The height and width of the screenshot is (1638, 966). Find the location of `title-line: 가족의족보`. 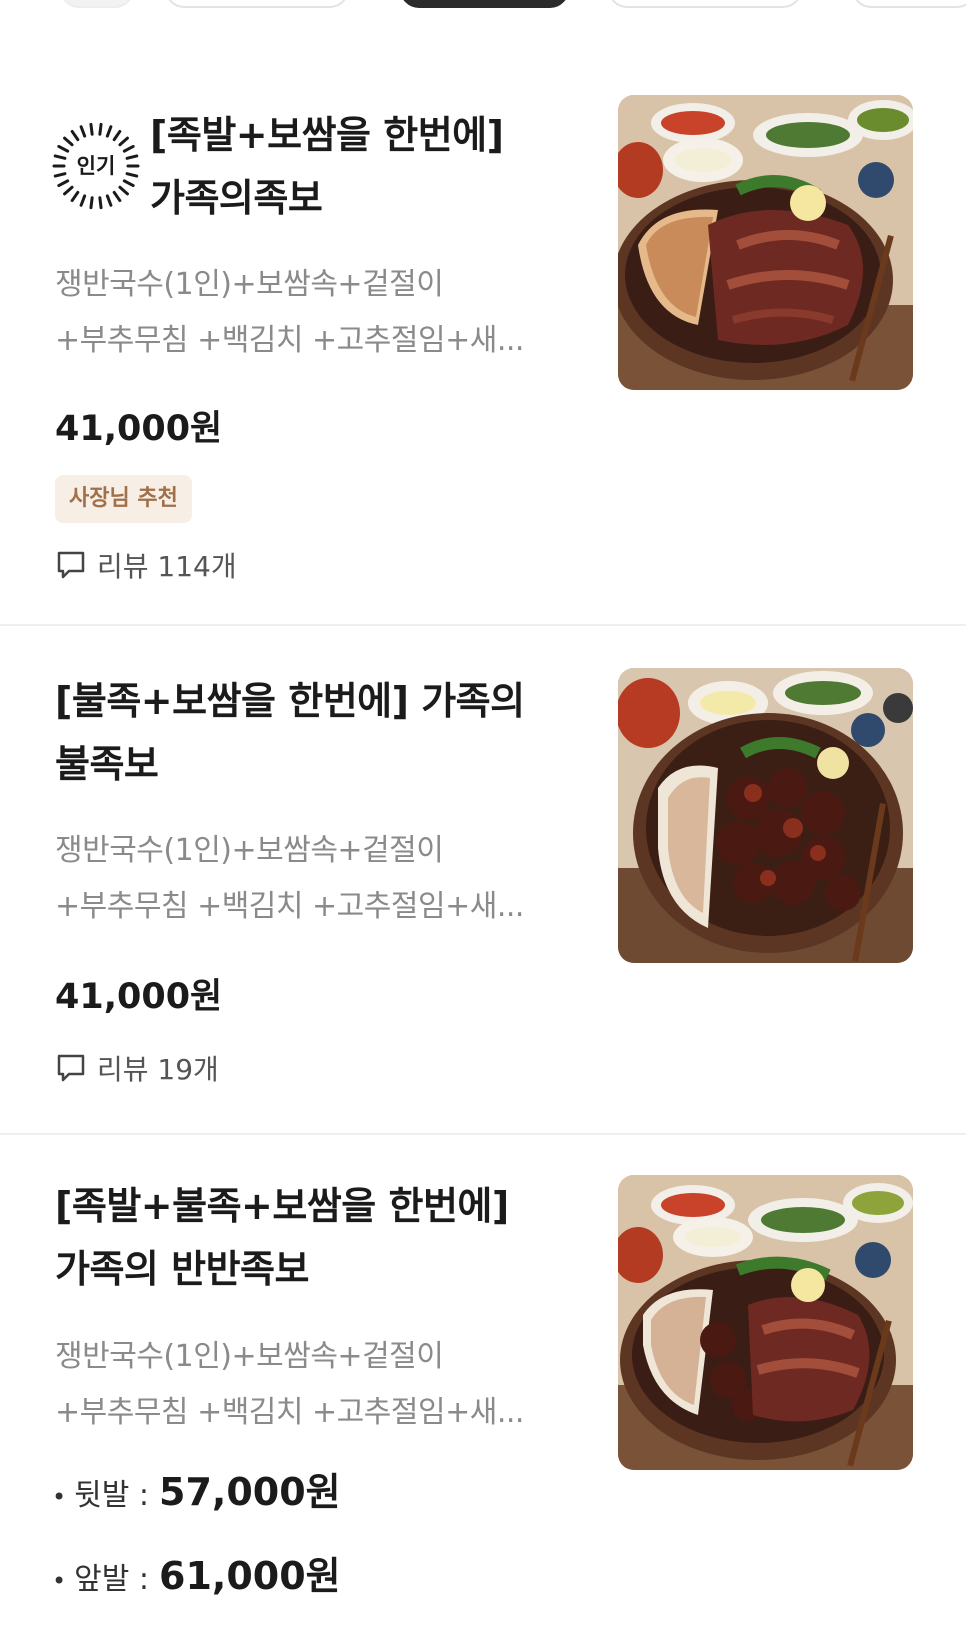

title-line: 가족의족보 is located at coordinates (236, 198).